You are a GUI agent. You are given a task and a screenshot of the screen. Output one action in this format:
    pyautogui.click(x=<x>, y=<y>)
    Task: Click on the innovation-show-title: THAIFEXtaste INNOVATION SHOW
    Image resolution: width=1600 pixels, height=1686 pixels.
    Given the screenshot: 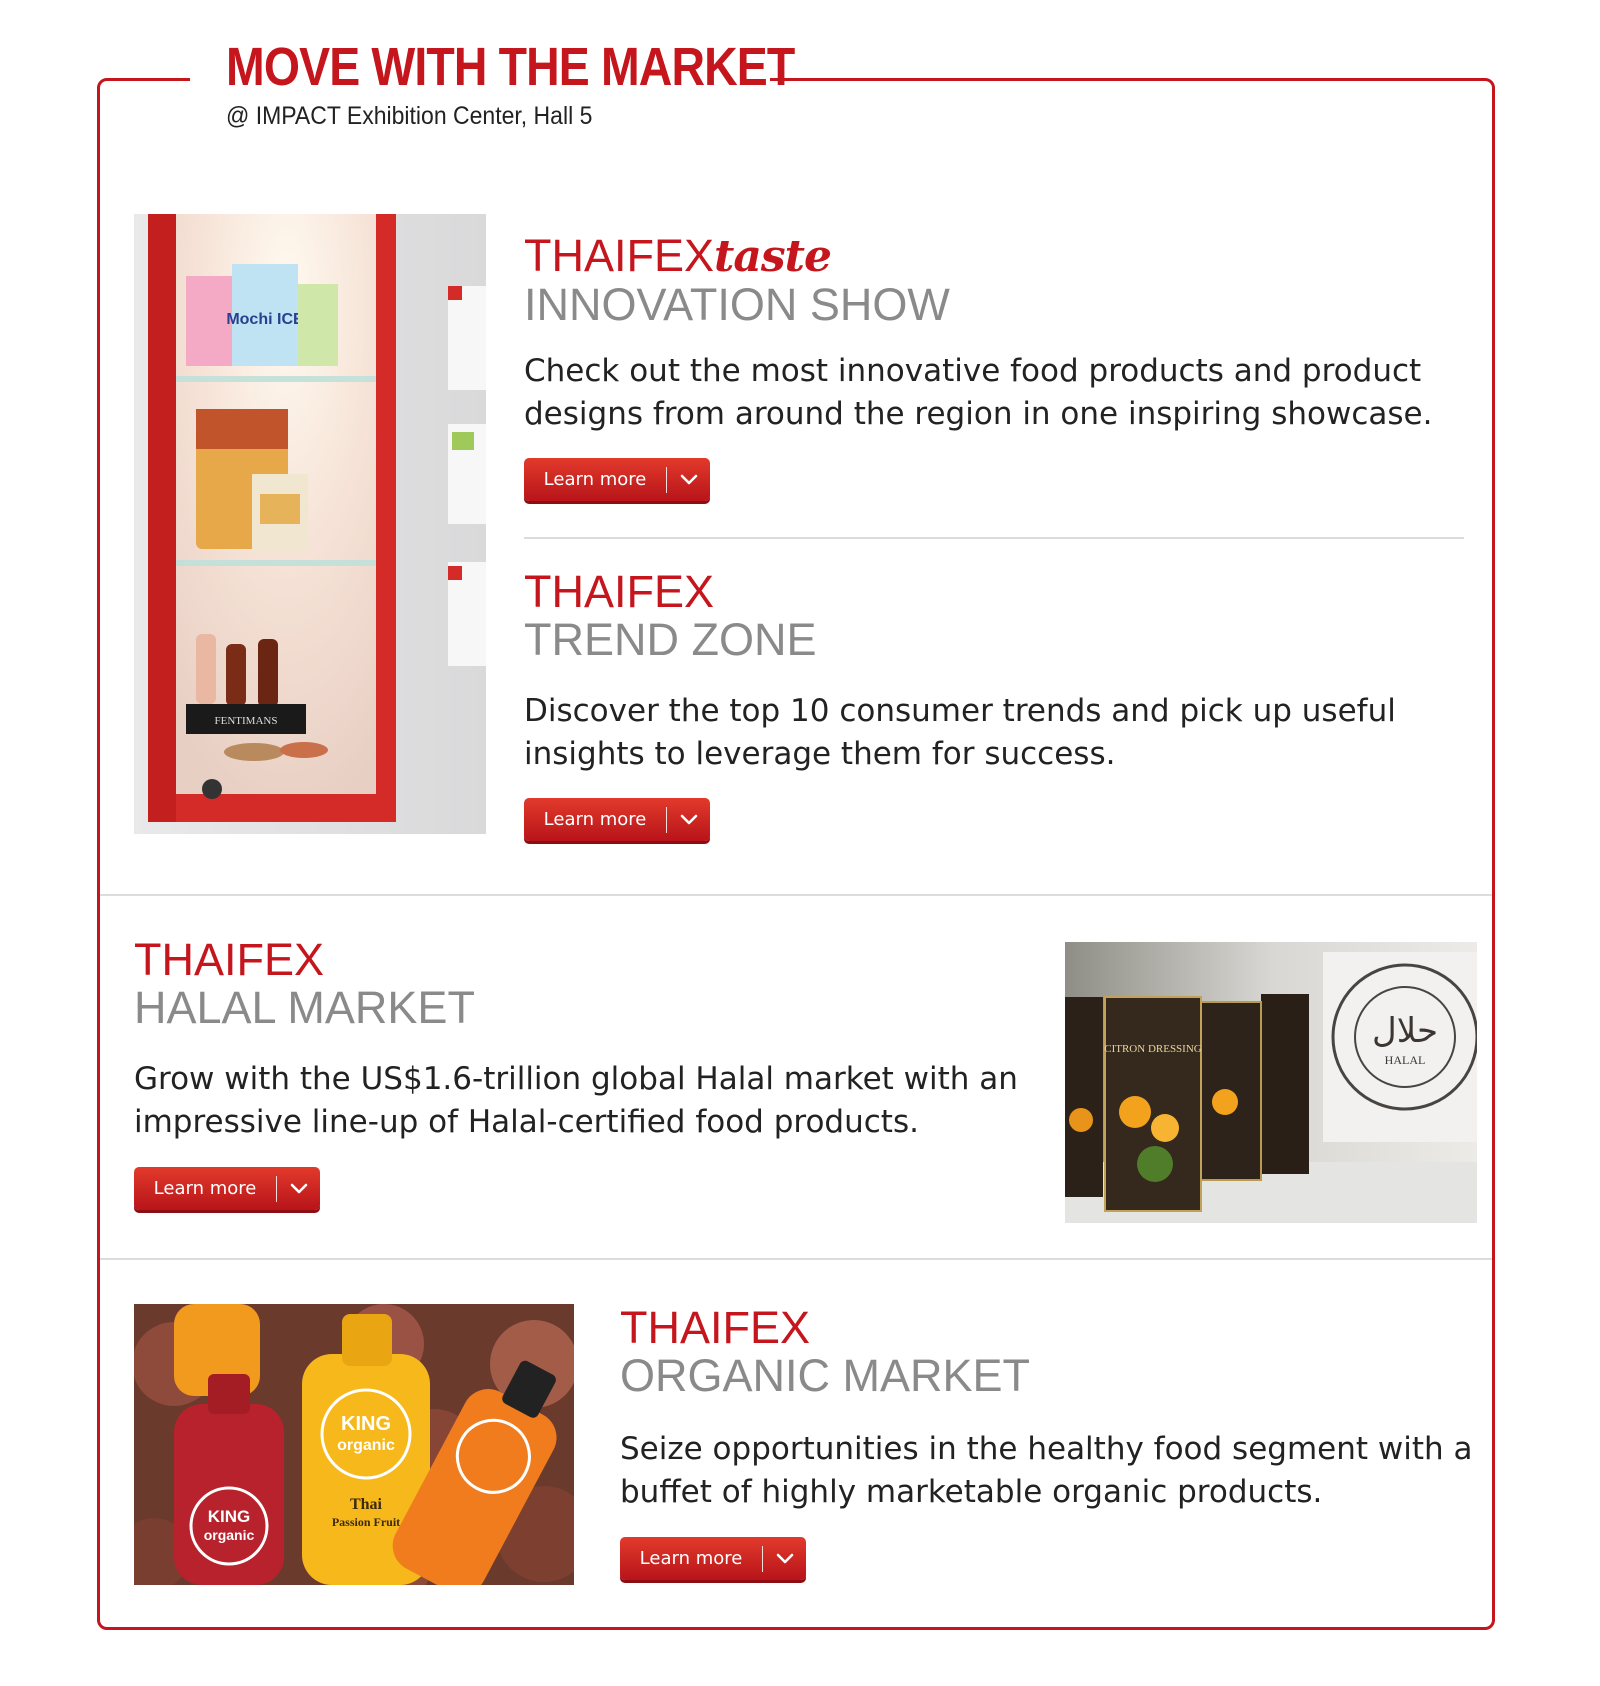 What is the action you would take?
    pyautogui.click(x=737, y=280)
    